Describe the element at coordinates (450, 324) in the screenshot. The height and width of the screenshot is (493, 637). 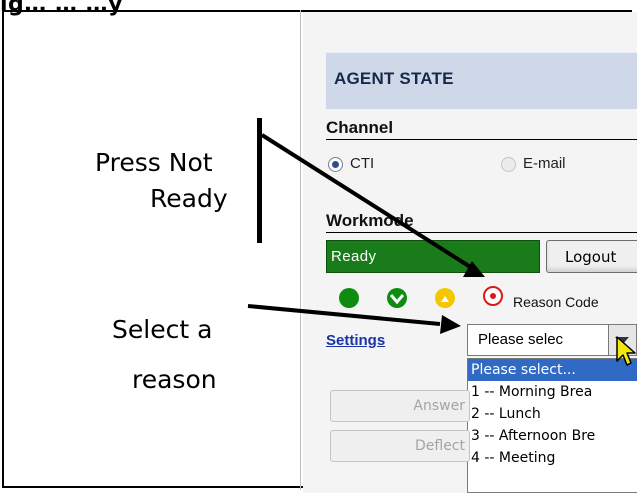
I see `select-reason-arrowhead` at that location.